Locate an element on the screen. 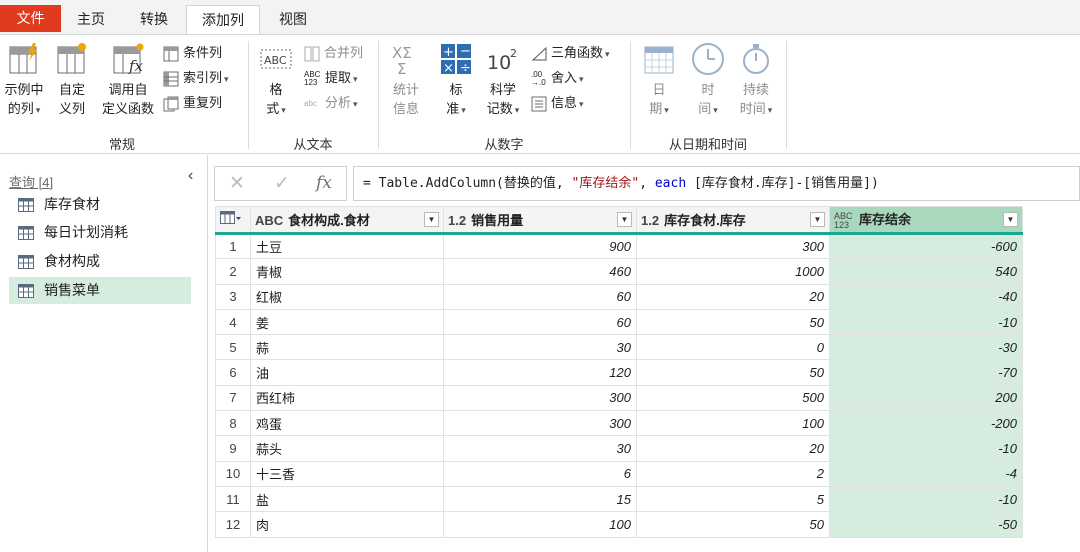 The width and height of the screenshot is (1080, 552). format-button: ABC 格 式 ▾ is located at coordinates (276, 80).